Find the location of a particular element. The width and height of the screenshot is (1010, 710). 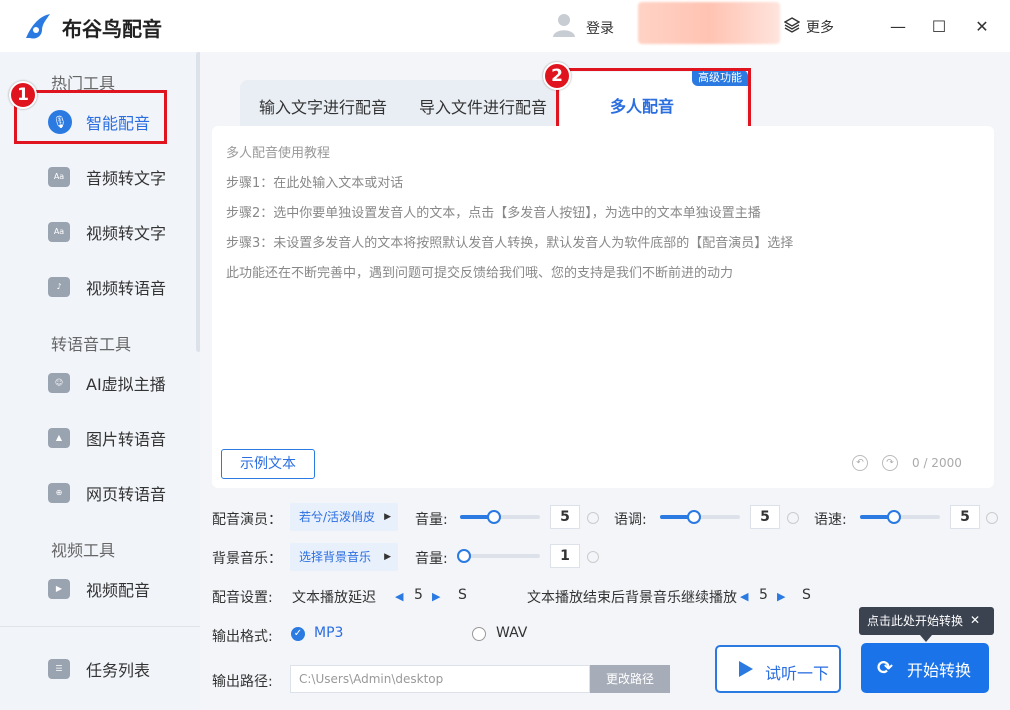

task-list-icon: ☰ is located at coordinates (59, 669).